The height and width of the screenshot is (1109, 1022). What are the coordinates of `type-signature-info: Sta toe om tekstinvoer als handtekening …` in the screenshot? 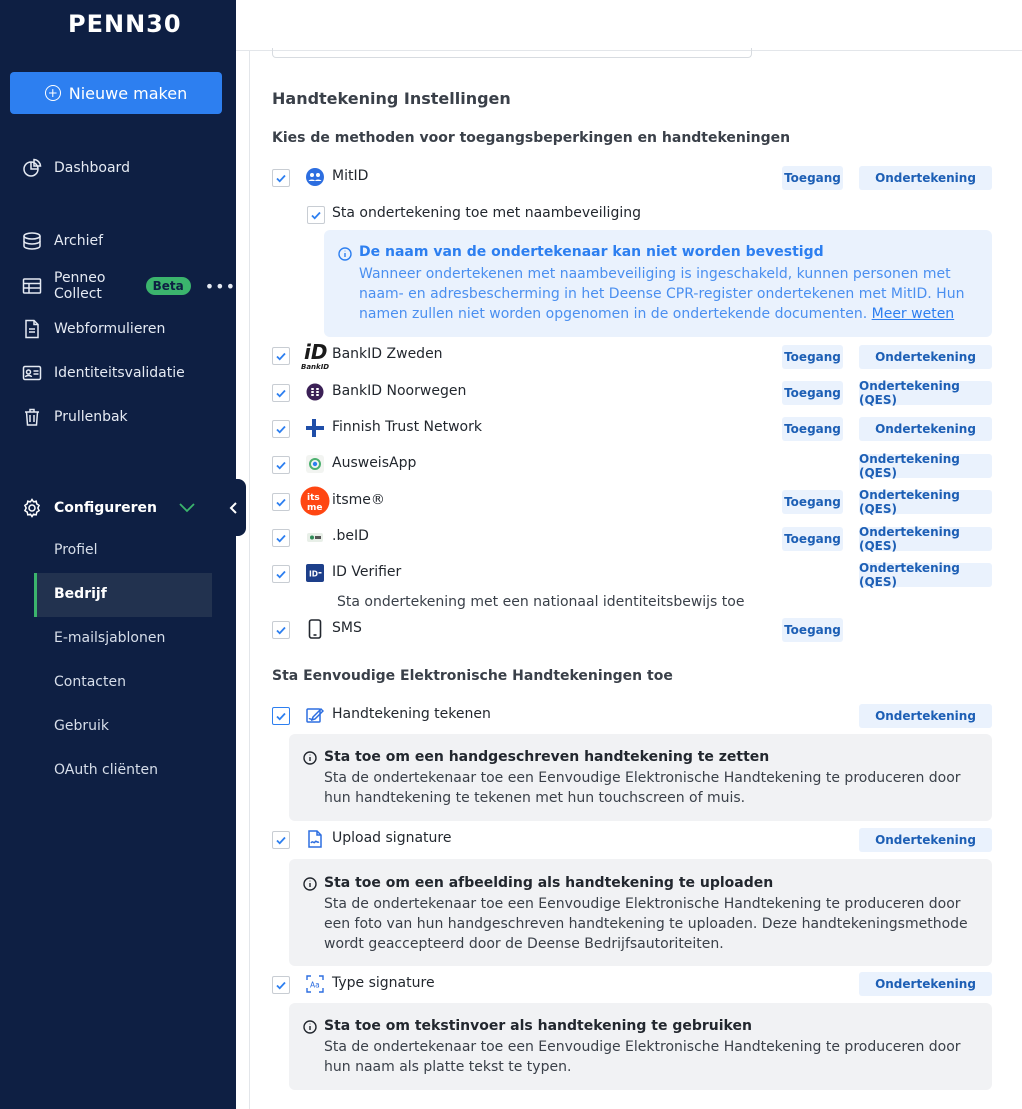 It's located at (640, 1046).